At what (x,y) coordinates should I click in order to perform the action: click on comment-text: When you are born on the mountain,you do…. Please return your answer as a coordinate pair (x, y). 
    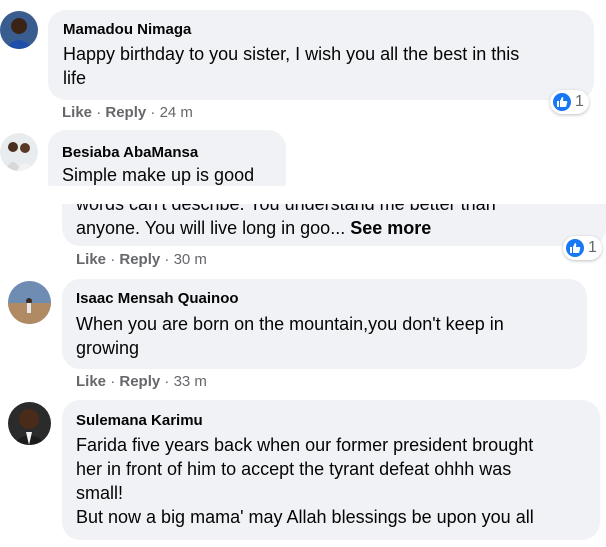
    Looking at the image, I should click on (290, 336).